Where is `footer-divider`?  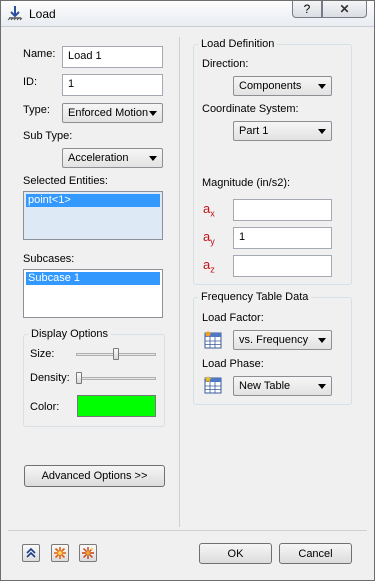 footer-divider is located at coordinates (187, 530).